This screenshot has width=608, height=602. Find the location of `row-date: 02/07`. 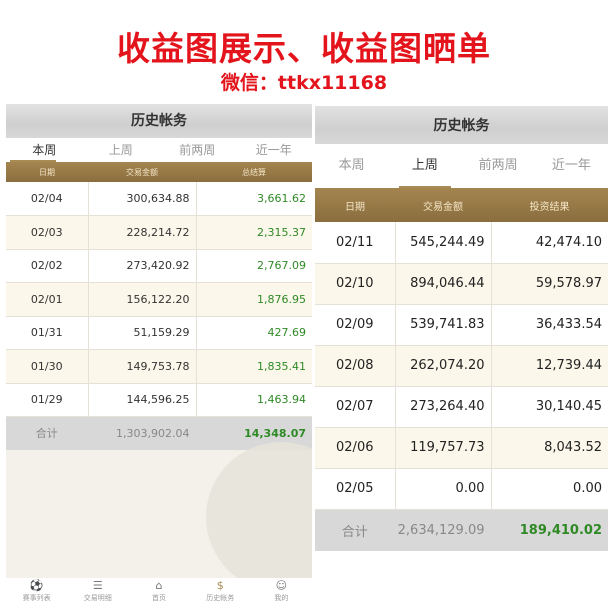

row-date: 02/07 is located at coordinates (355, 407).